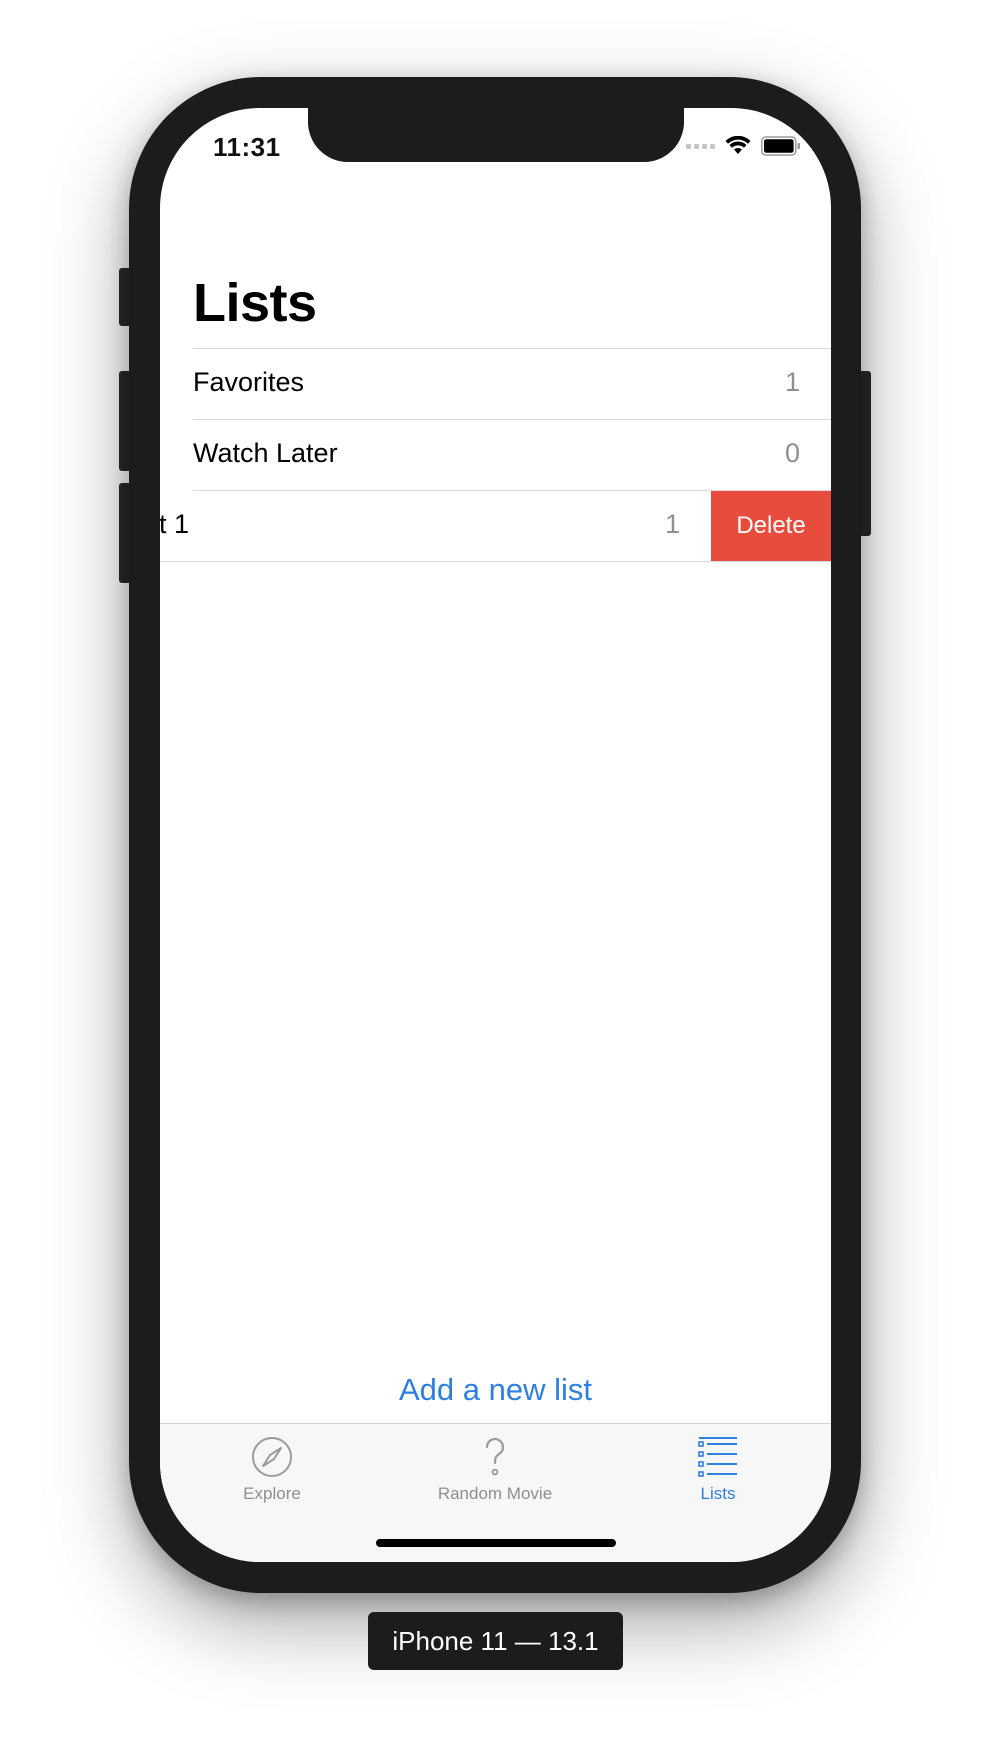 Image resolution: width=990 pixels, height=1740 pixels. I want to click on page-title: Lists, so click(255, 303).